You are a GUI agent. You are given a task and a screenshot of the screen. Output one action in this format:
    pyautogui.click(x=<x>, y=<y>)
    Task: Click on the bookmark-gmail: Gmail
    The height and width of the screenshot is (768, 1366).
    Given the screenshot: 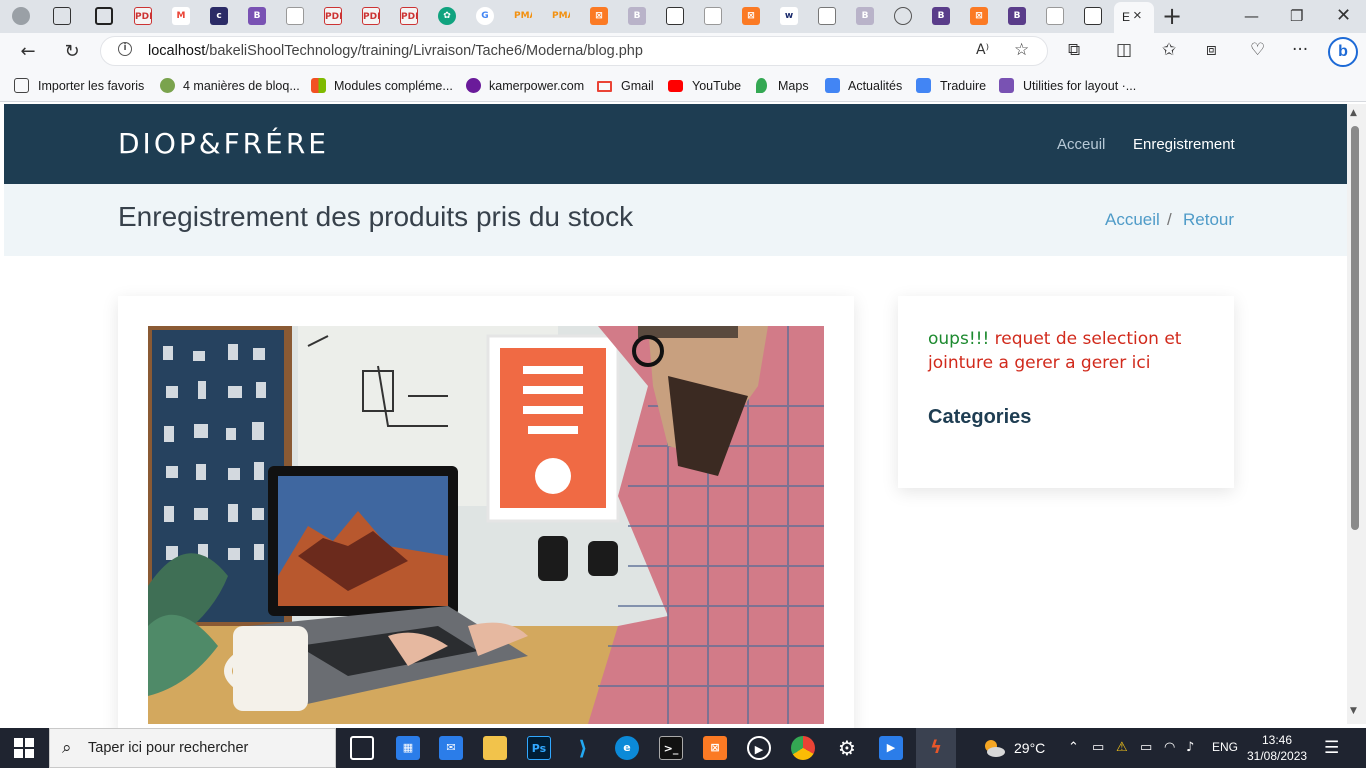 What is the action you would take?
    pyautogui.click(x=637, y=86)
    